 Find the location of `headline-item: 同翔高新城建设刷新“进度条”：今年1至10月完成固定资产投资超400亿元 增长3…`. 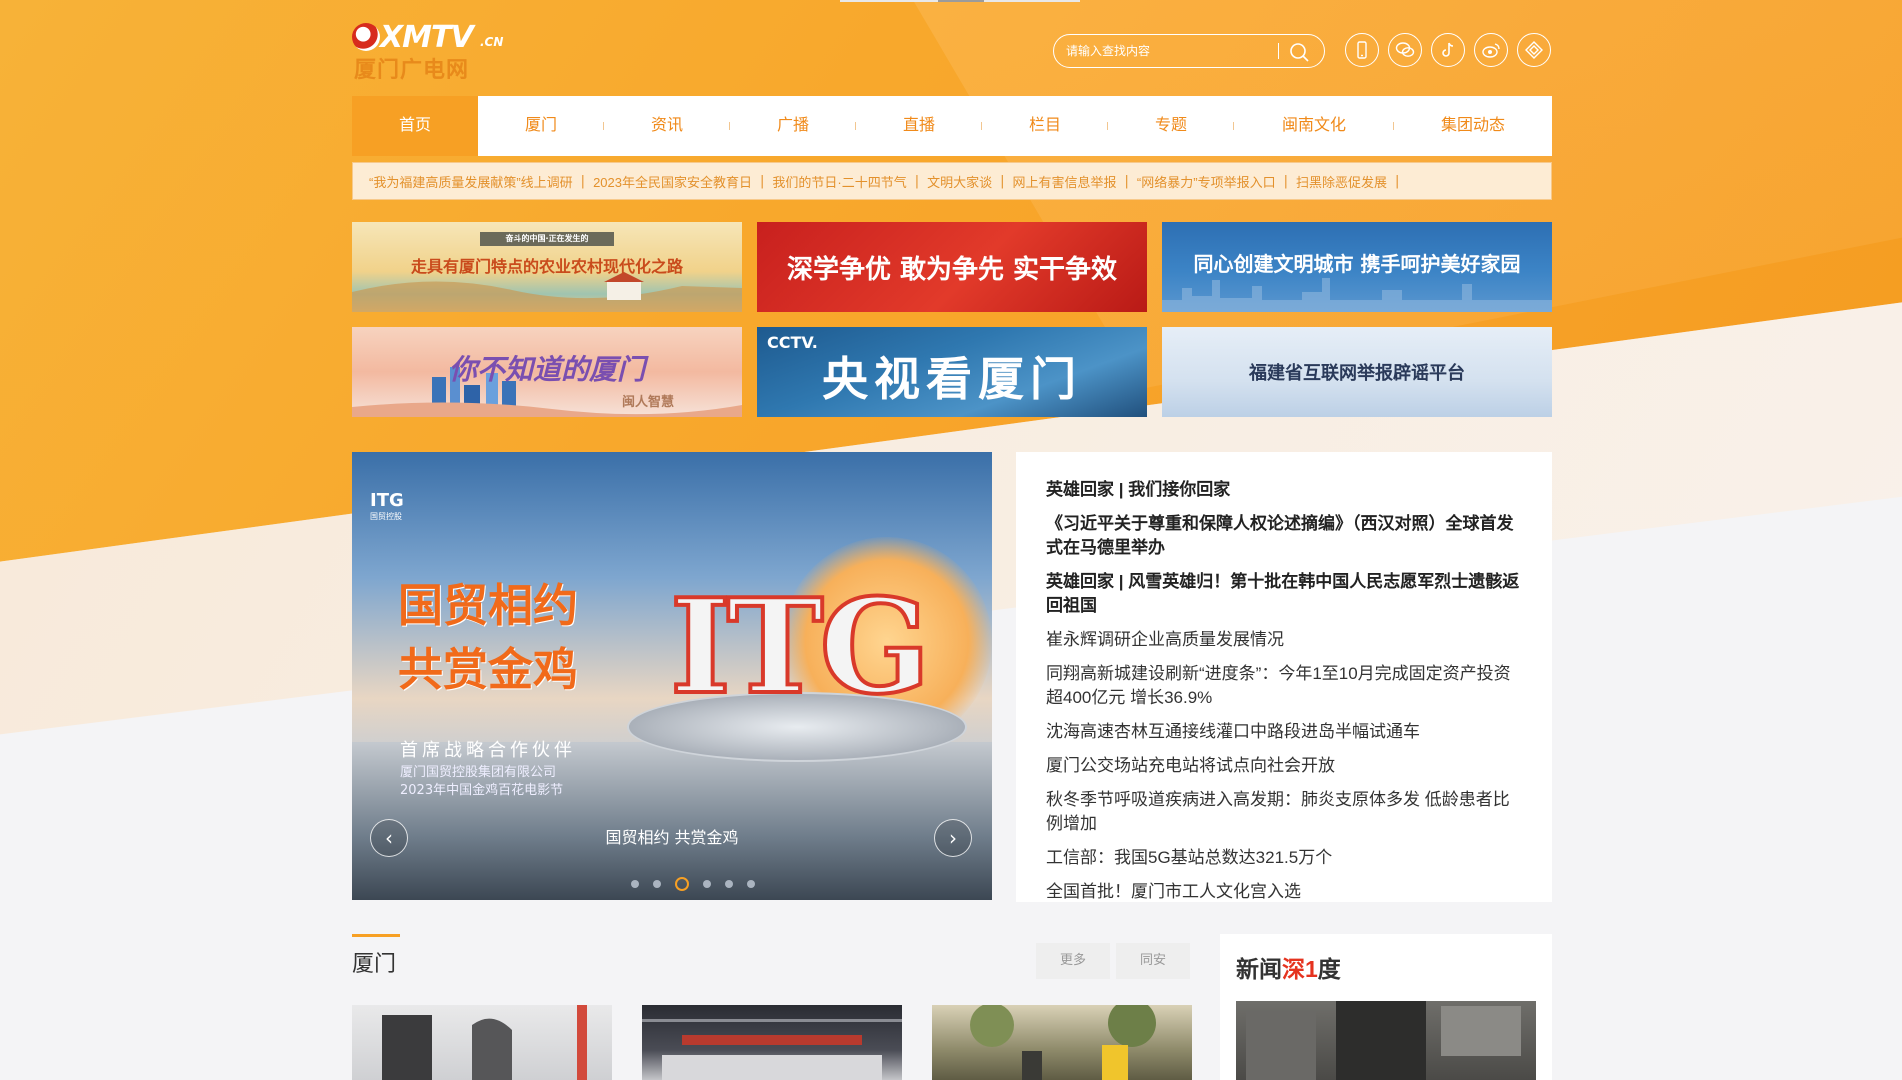

headline-item: 同翔高新城建设刷新“进度条”：今年1至10月完成固定资产投资超400亿元 增长3… is located at coordinates (1283, 686).